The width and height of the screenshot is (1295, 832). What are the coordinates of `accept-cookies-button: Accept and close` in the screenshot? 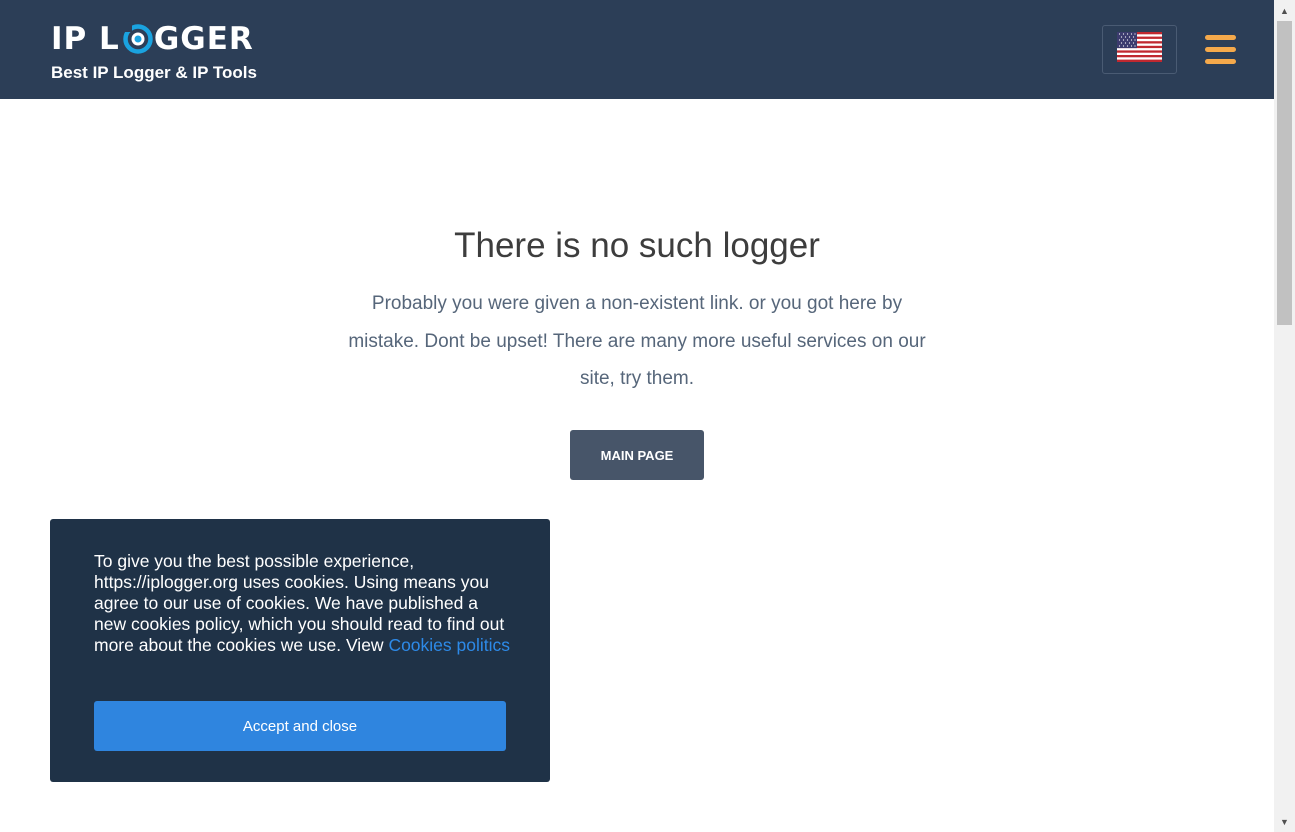 It's located at (300, 726).